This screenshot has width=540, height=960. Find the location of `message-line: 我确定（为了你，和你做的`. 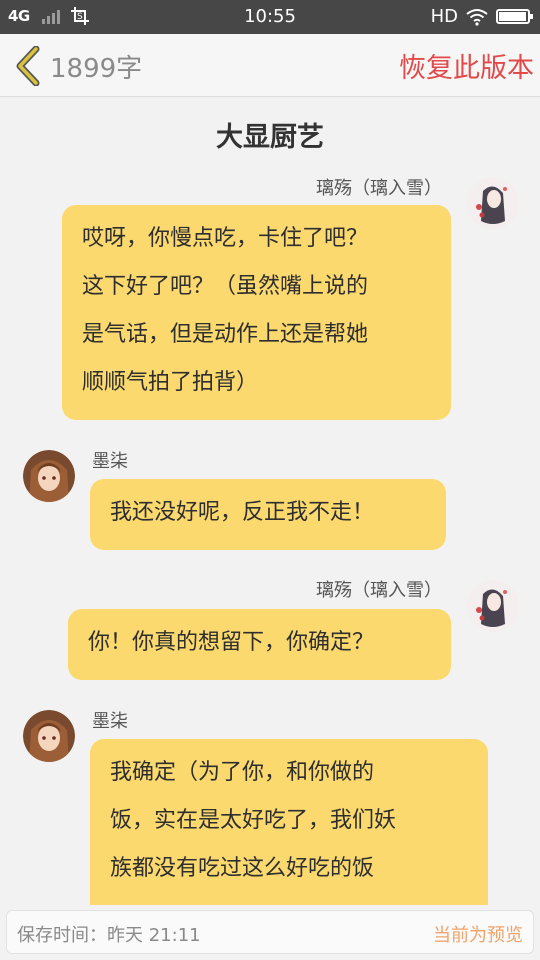

message-line: 我确定（为了你，和你做的 is located at coordinates (242, 772).